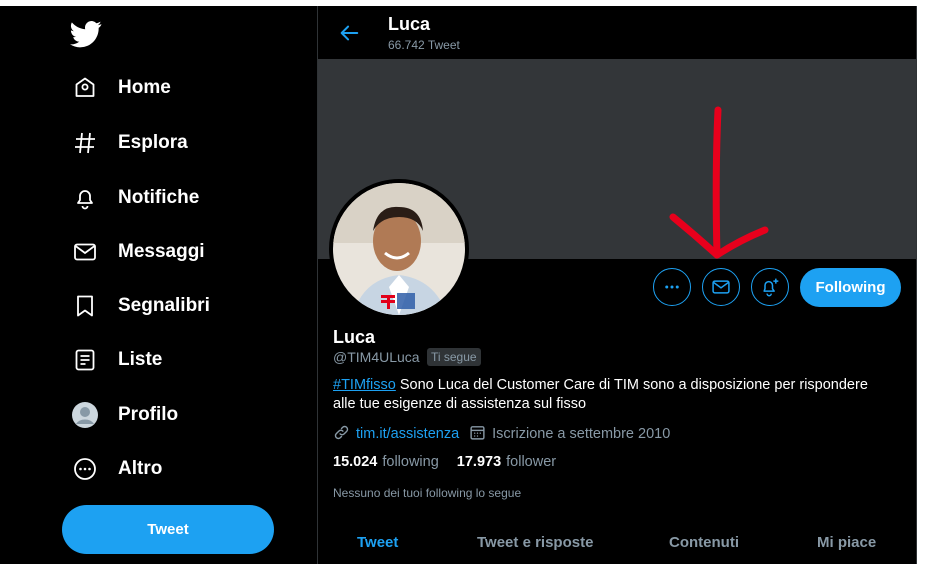  Describe the element at coordinates (354, 337) in the screenshot. I see `profile-name: Luca` at that location.